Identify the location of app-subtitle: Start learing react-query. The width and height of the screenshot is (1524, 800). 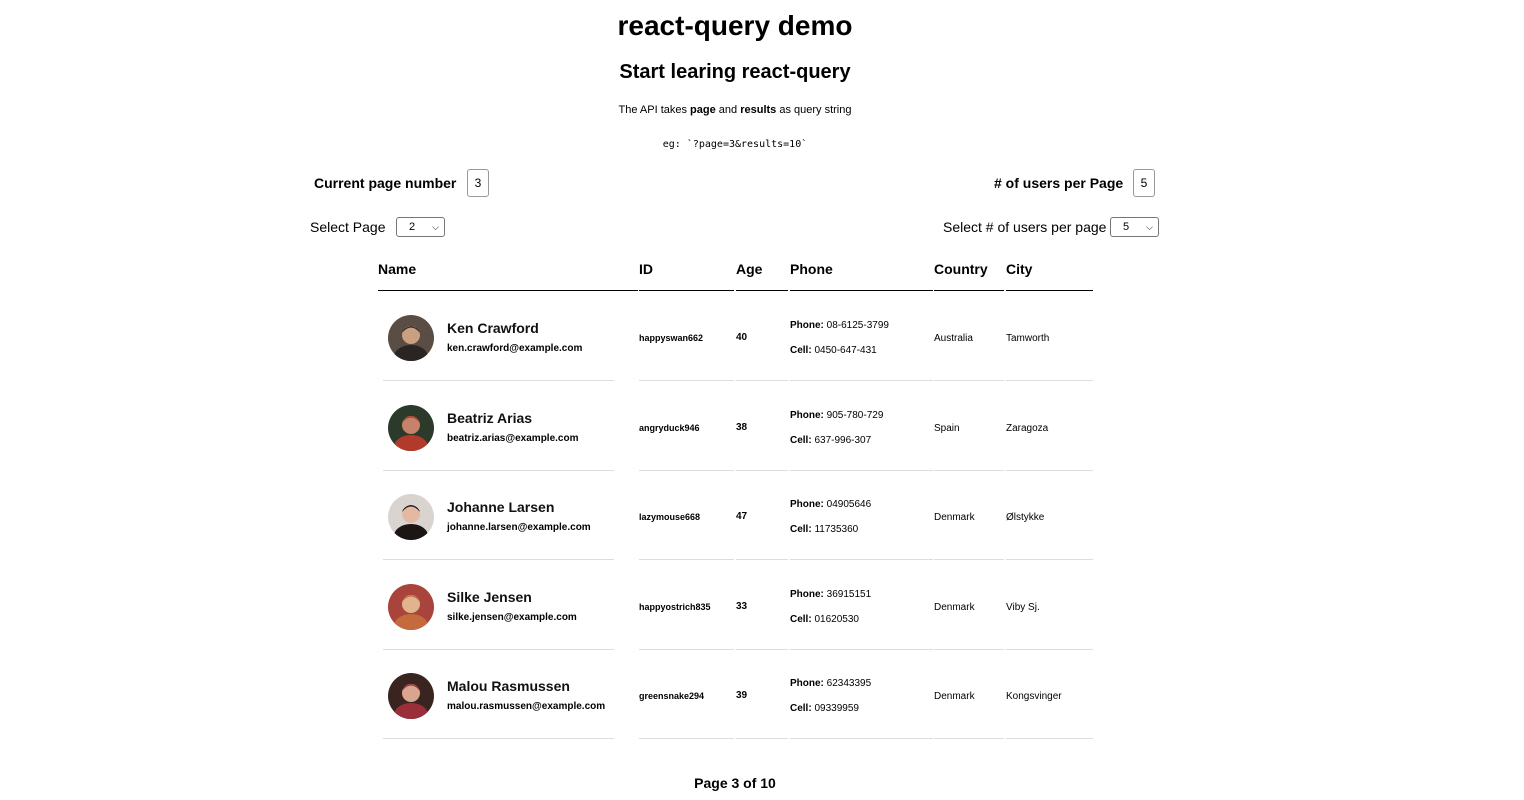
(735, 72).